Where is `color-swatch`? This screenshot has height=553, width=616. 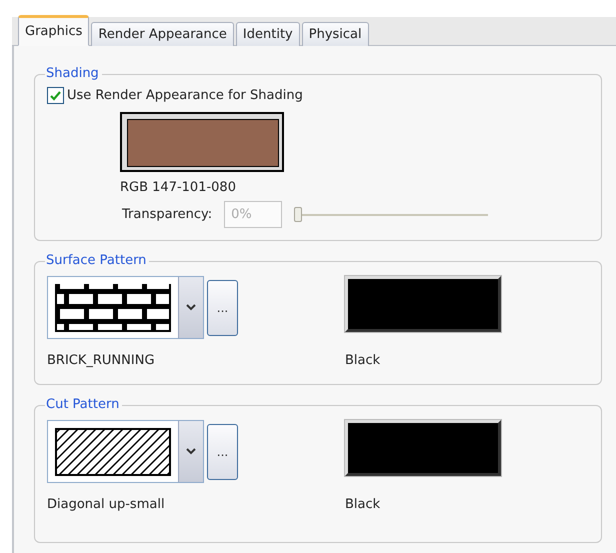
color-swatch is located at coordinates (202, 142).